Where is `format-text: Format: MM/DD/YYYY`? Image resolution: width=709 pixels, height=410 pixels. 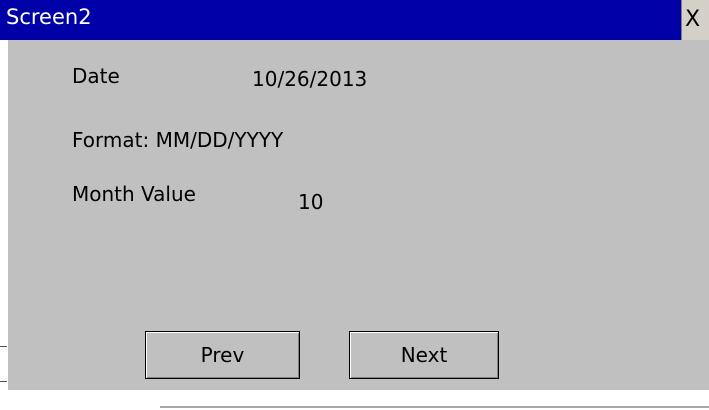
format-text: Format: MM/DD/YYYY is located at coordinates (178, 140).